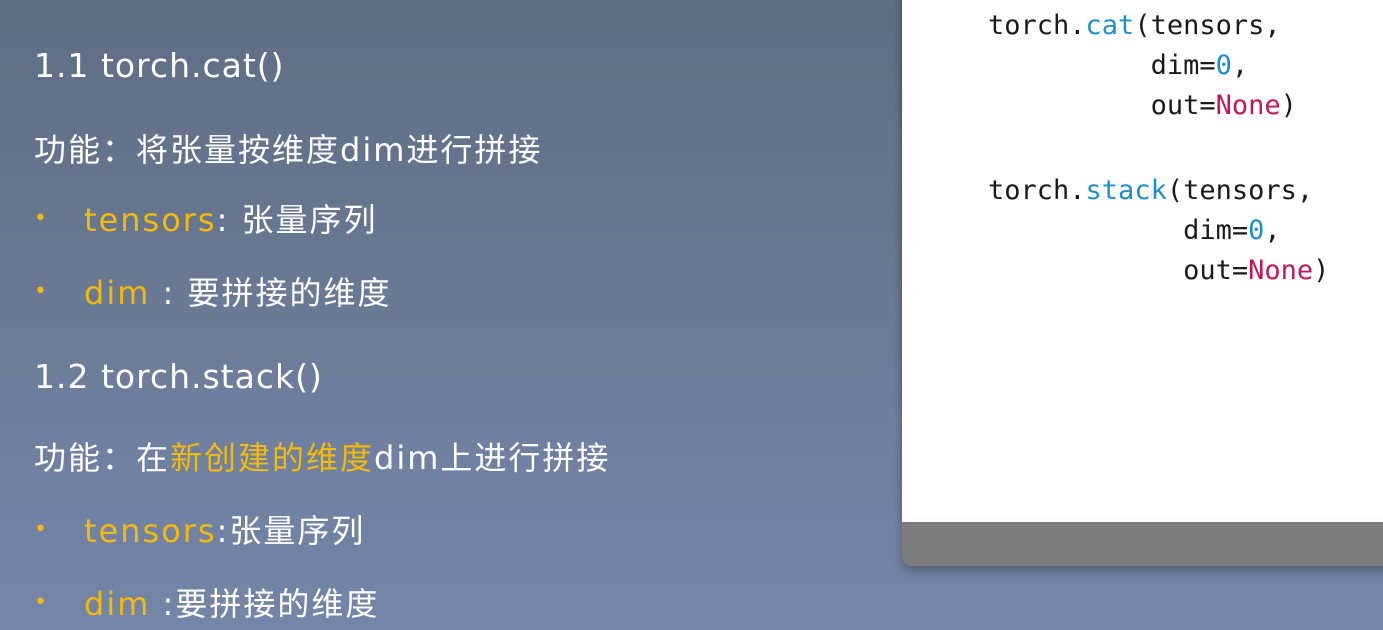 The height and width of the screenshot is (630, 1383). I want to click on code-function-name: stack, so click(1126, 190).